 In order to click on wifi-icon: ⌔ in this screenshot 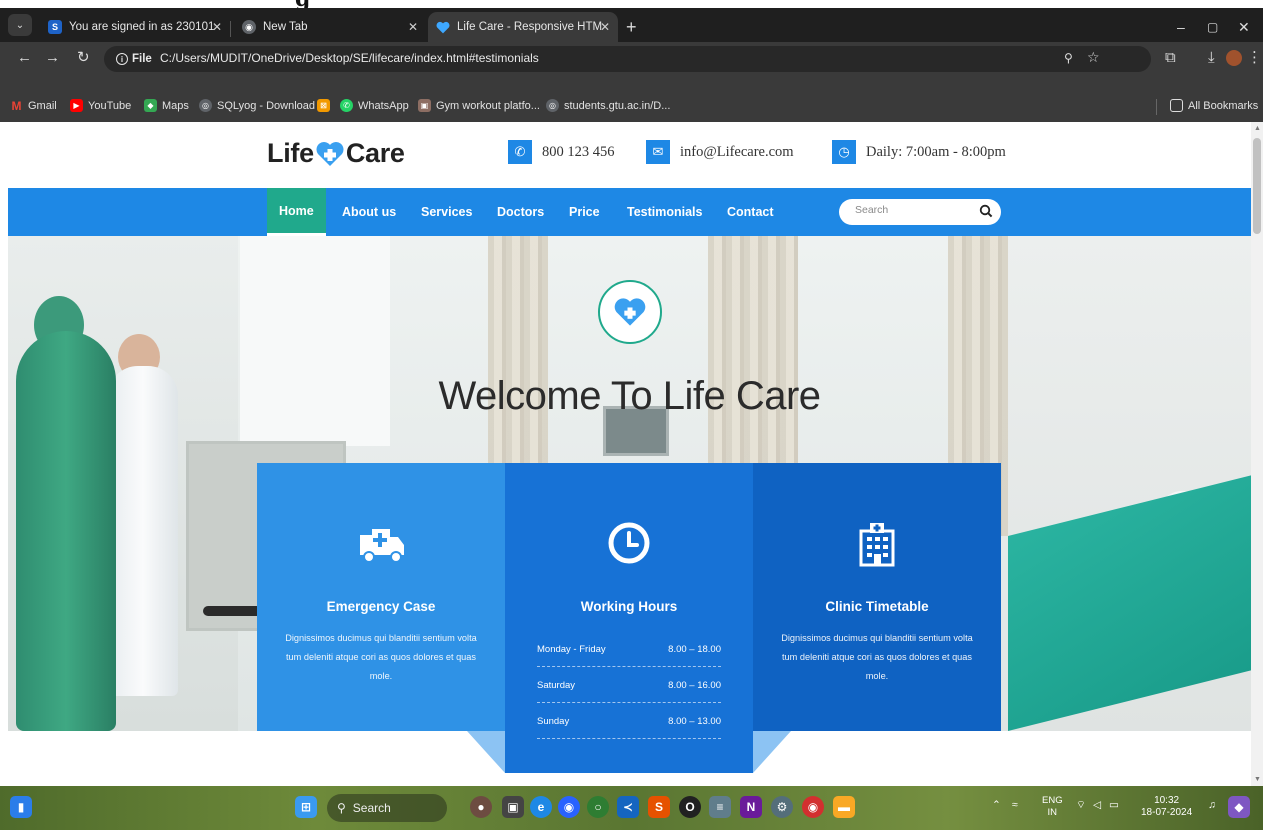, I will do `click(1081, 805)`.